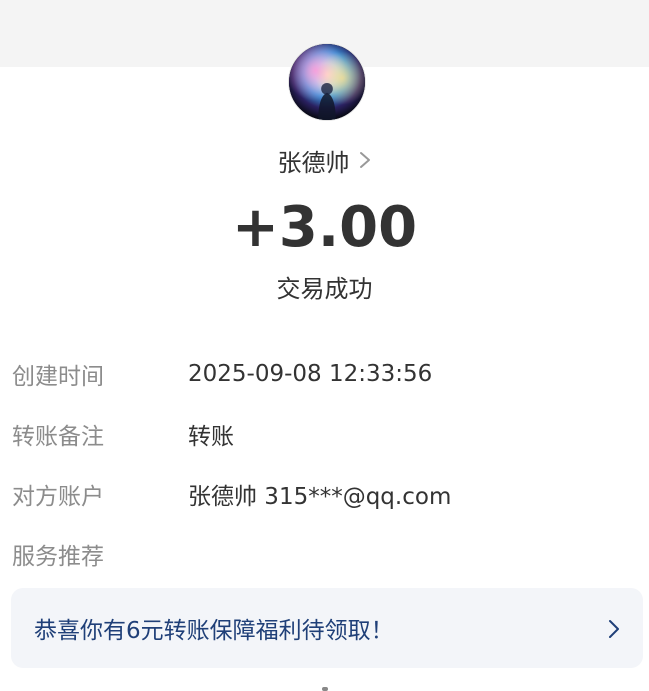  What do you see at coordinates (313, 162) in the screenshot?
I see `payer-name: 张德帅` at bounding box center [313, 162].